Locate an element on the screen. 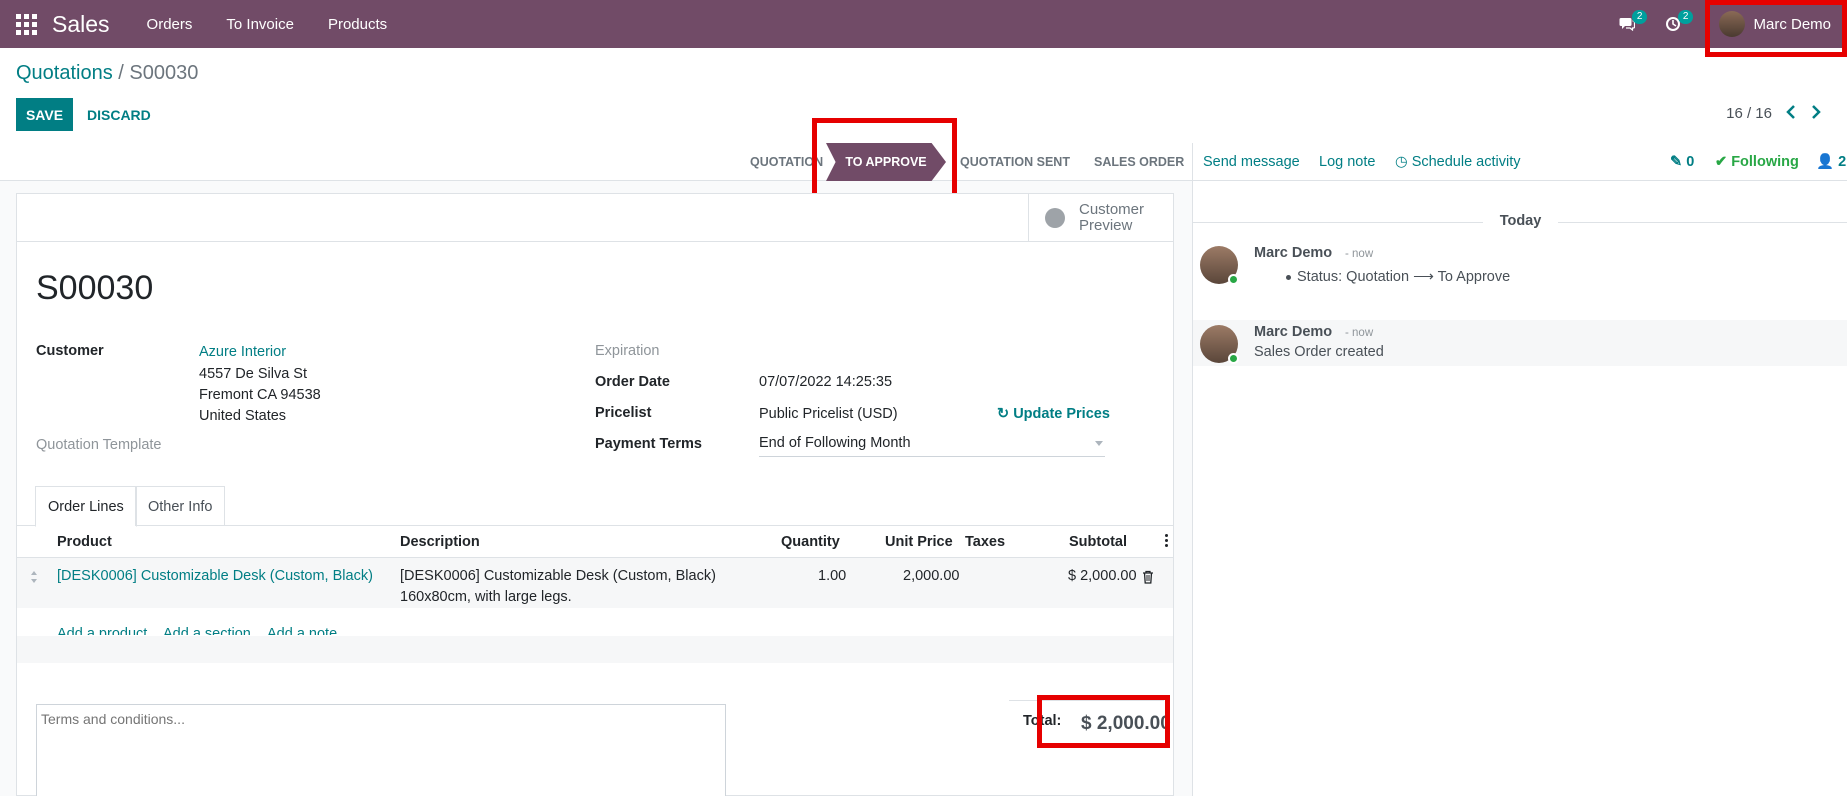  paperclip-icon: ✎ is located at coordinates (1676, 162).